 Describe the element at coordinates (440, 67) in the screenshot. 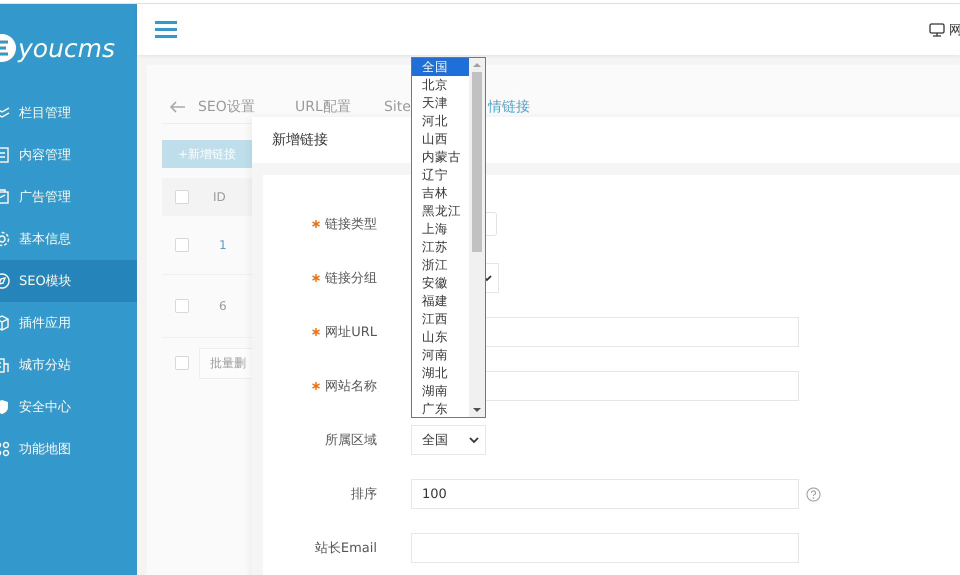

I see `dropdown-option: 全国` at that location.